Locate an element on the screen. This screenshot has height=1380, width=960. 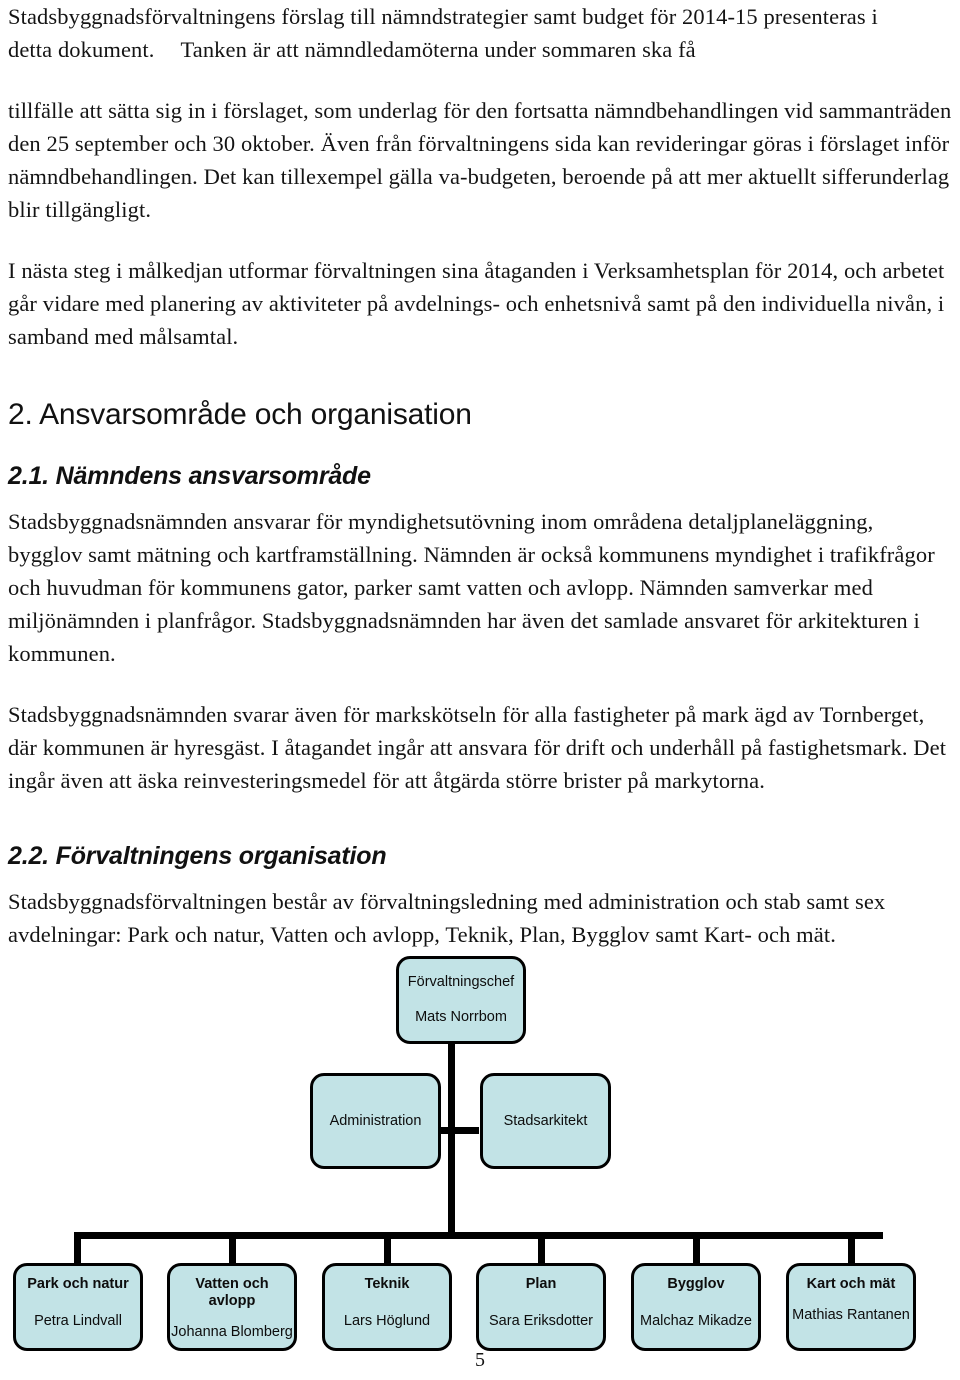
spacer-before-nasta-steg is located at coordinates (480, 240).